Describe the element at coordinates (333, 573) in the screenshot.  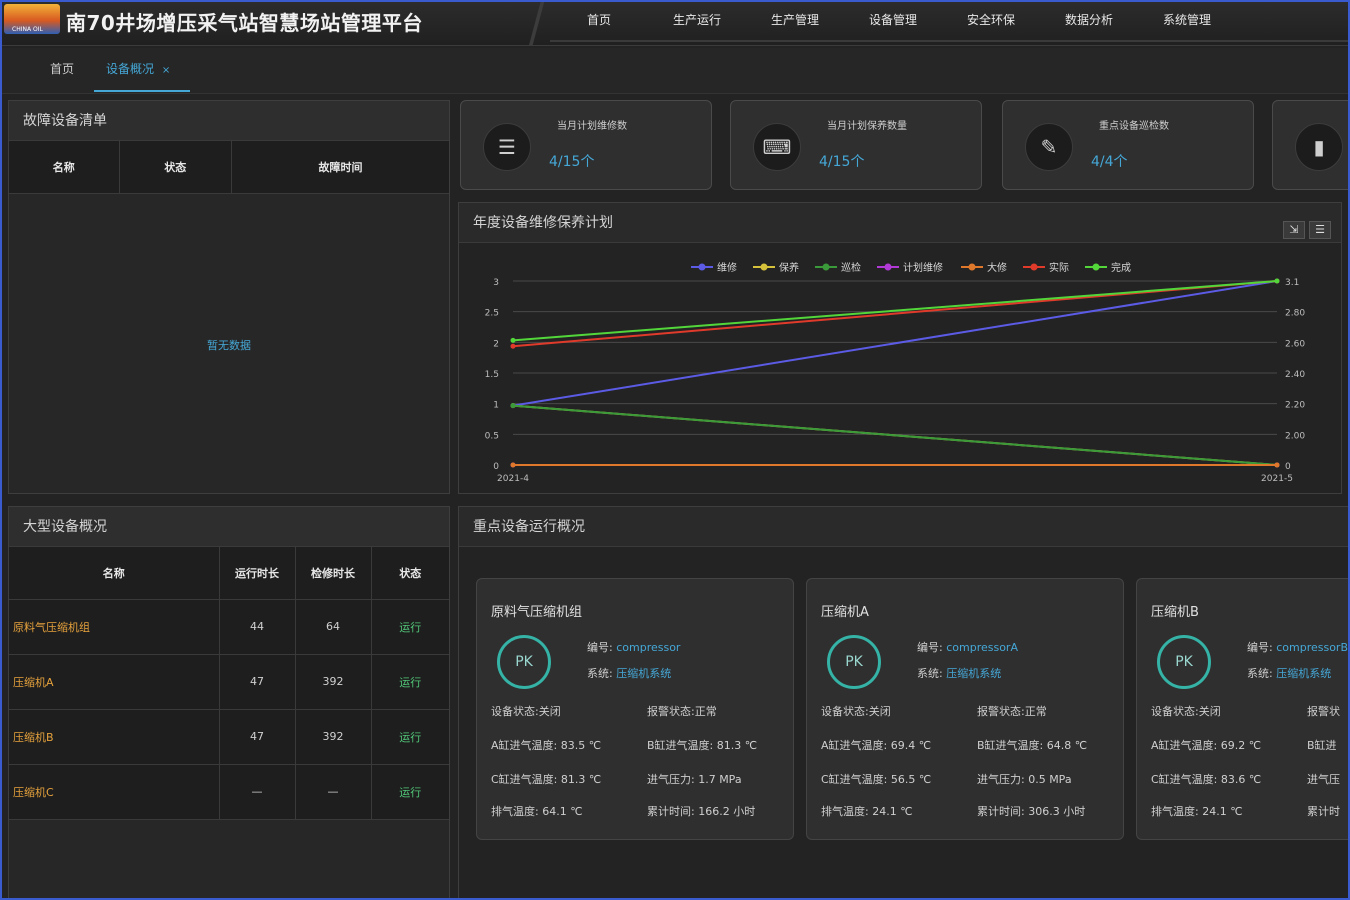
I see `col-repair-hours: 检修时长` at that location.